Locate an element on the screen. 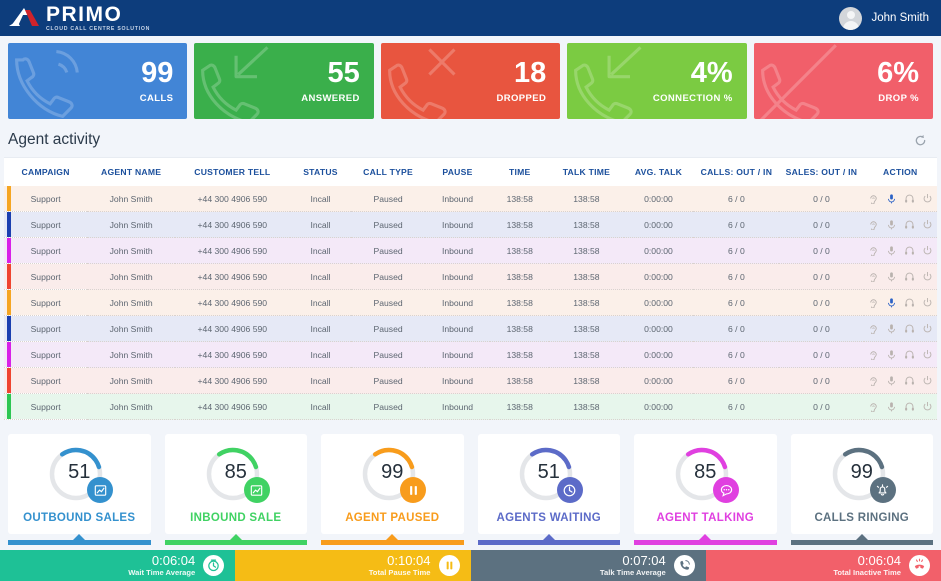  kpi-card-calls: 99 CALLS is located at coordinates (98, 81).